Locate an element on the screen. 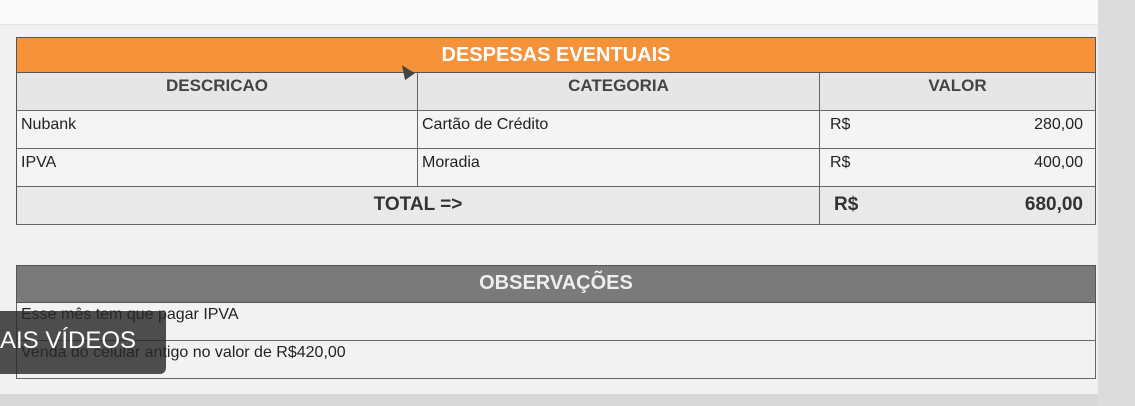 This screenshot has width=1135, height=406. cell-descricao: IPVA is located at coordinates (217, 167).